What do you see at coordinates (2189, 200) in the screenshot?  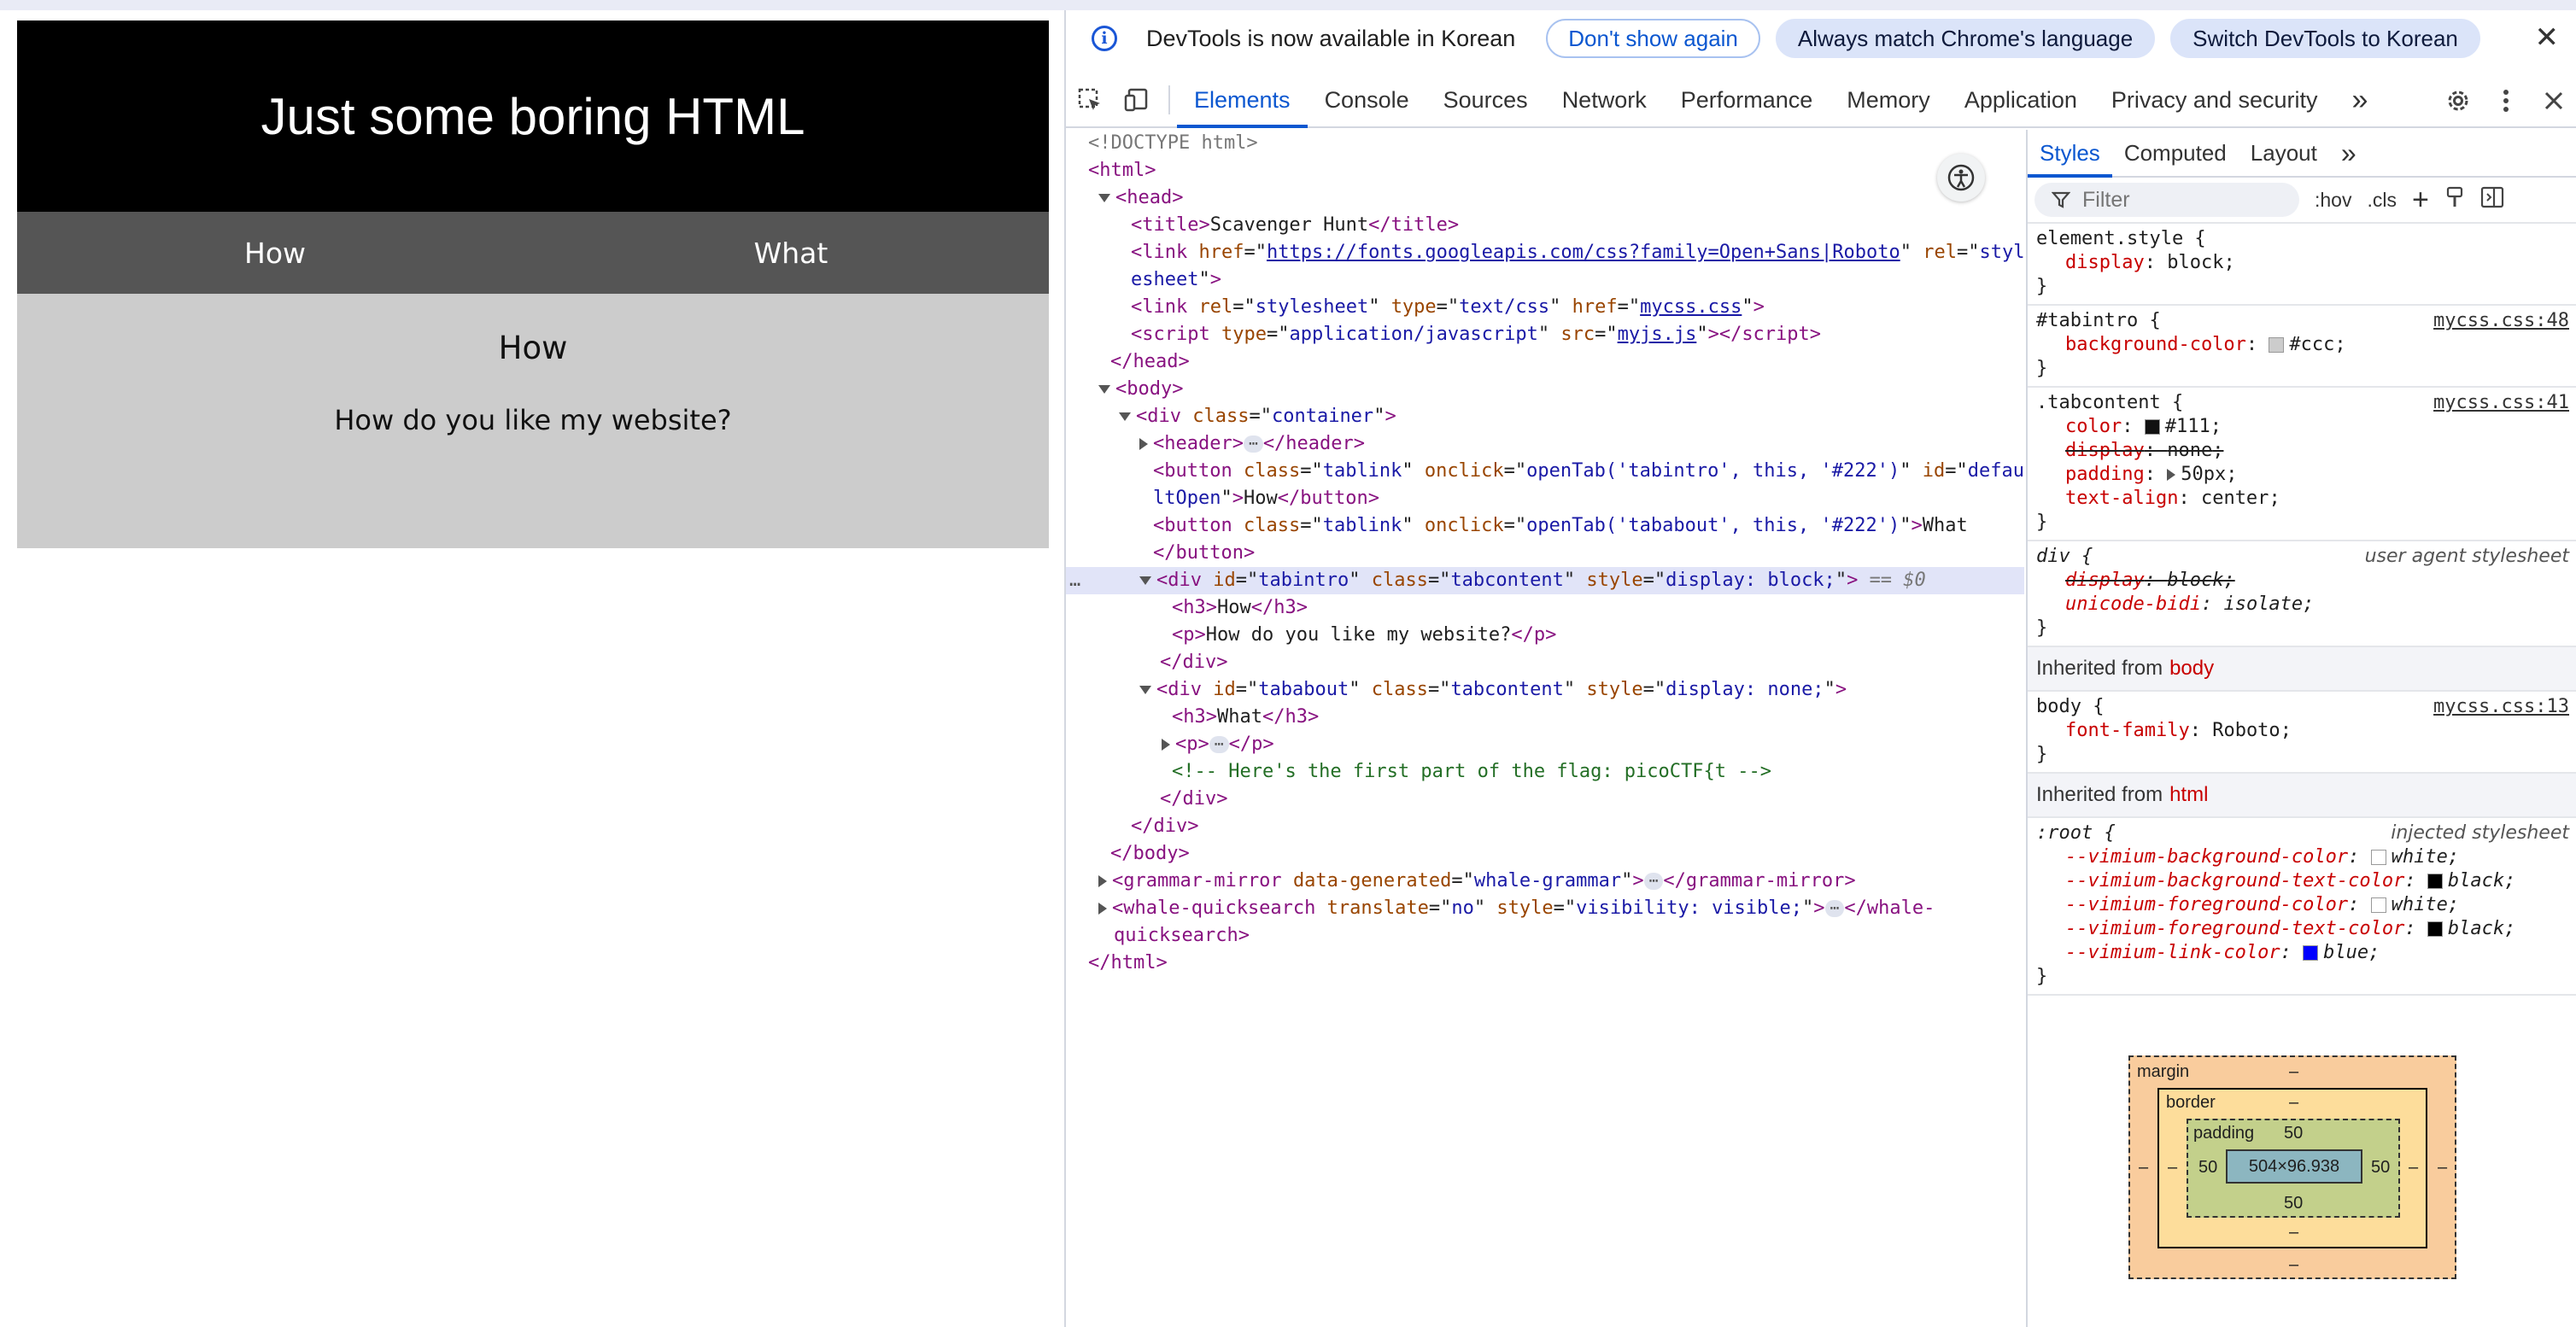 I see `styles-filter-input` at bounding box center [2189, 200].